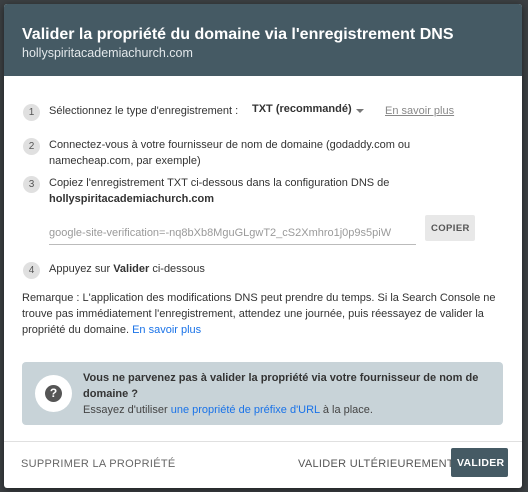 This screenshot has width=528, height=492. I want to click on chevron-down-icon, so click(360, 111).